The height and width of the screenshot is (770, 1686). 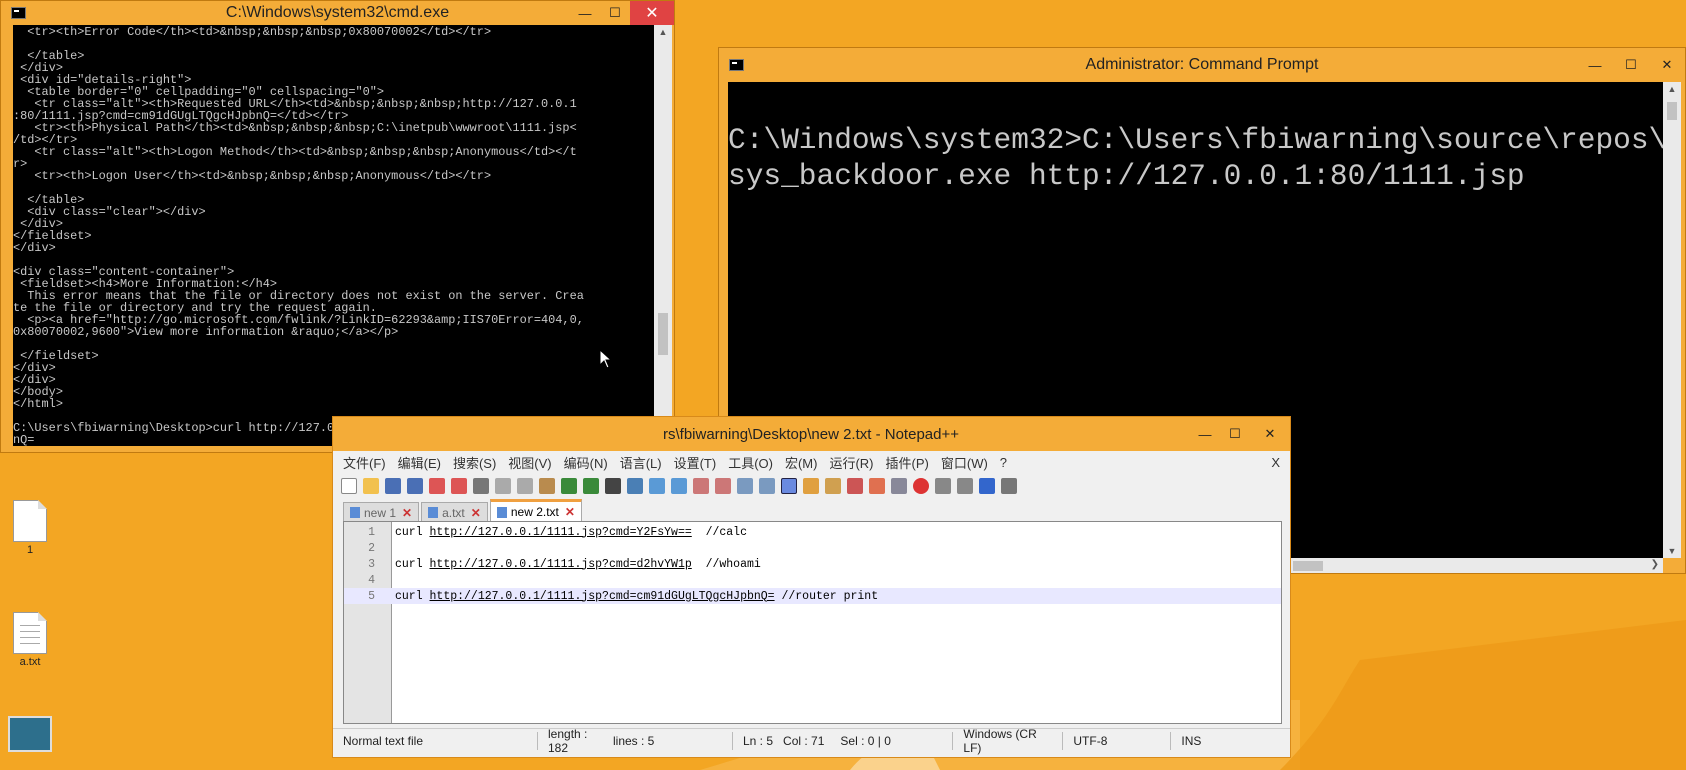 What do you see at coordinates (393, 486) in the screenshot?
I see `save-icon` at bounding box center [393, 486].